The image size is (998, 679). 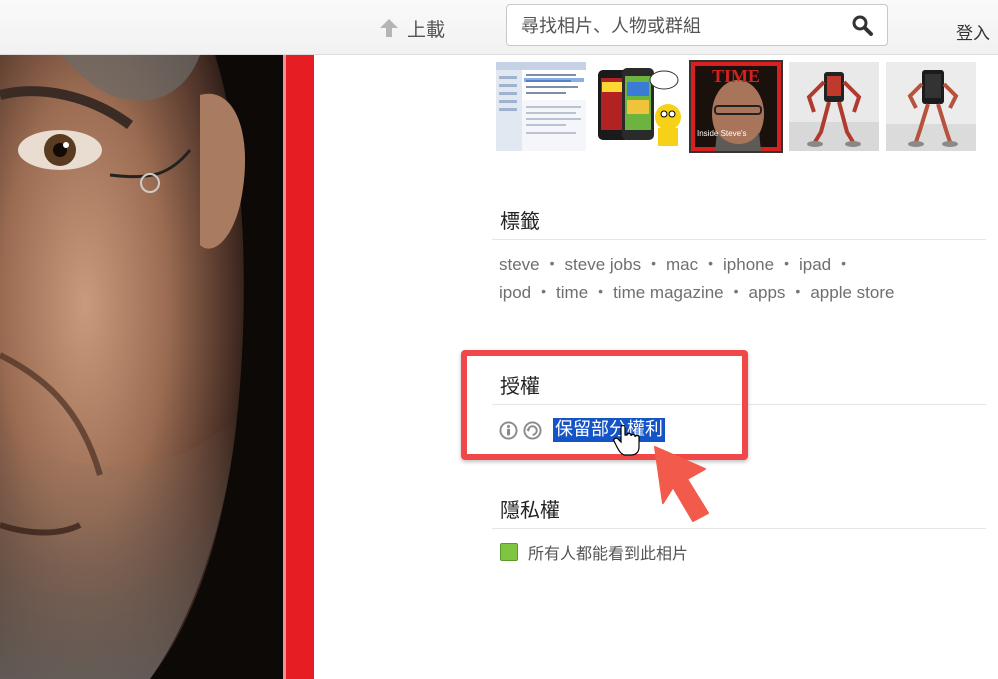 I want to click on privacy-divider, so click(x=739, y=528).